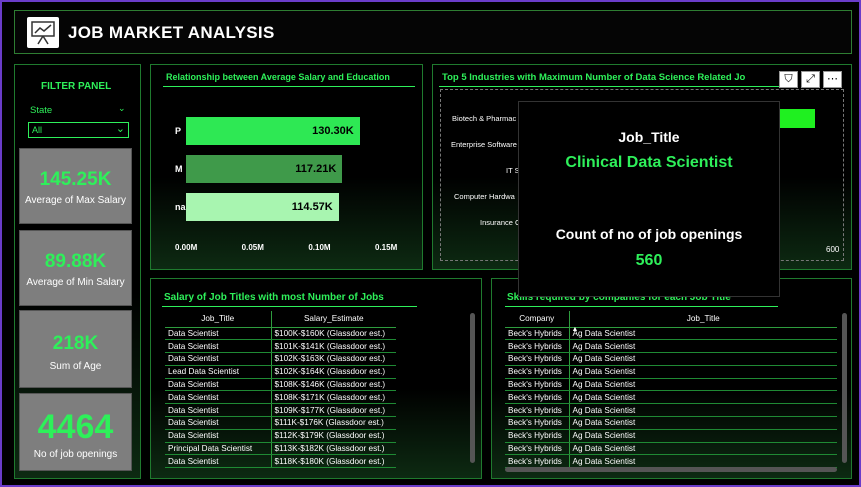 This screenshot has width=861, height=487. I want to click on column-header-job-title: Job_Title, so click(218, 319).